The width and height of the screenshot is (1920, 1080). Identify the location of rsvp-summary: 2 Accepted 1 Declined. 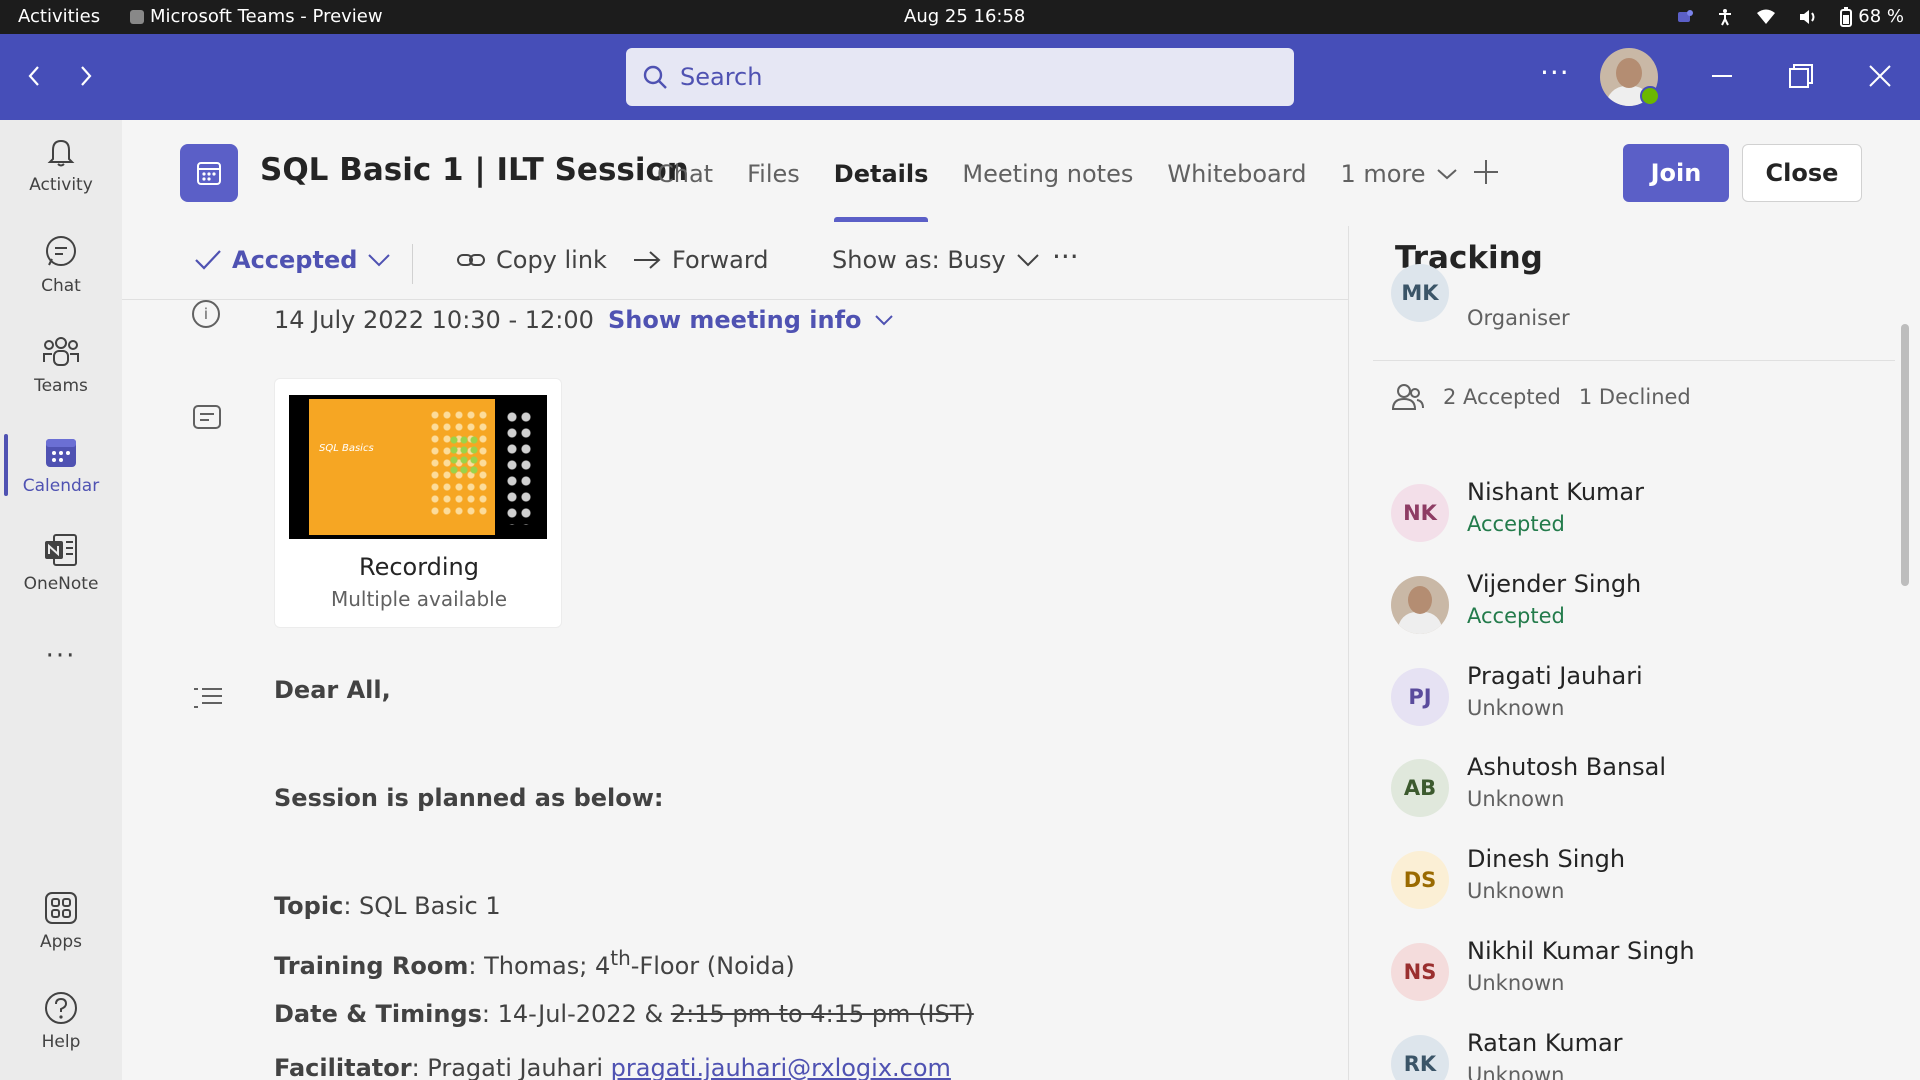
(1541, 397).